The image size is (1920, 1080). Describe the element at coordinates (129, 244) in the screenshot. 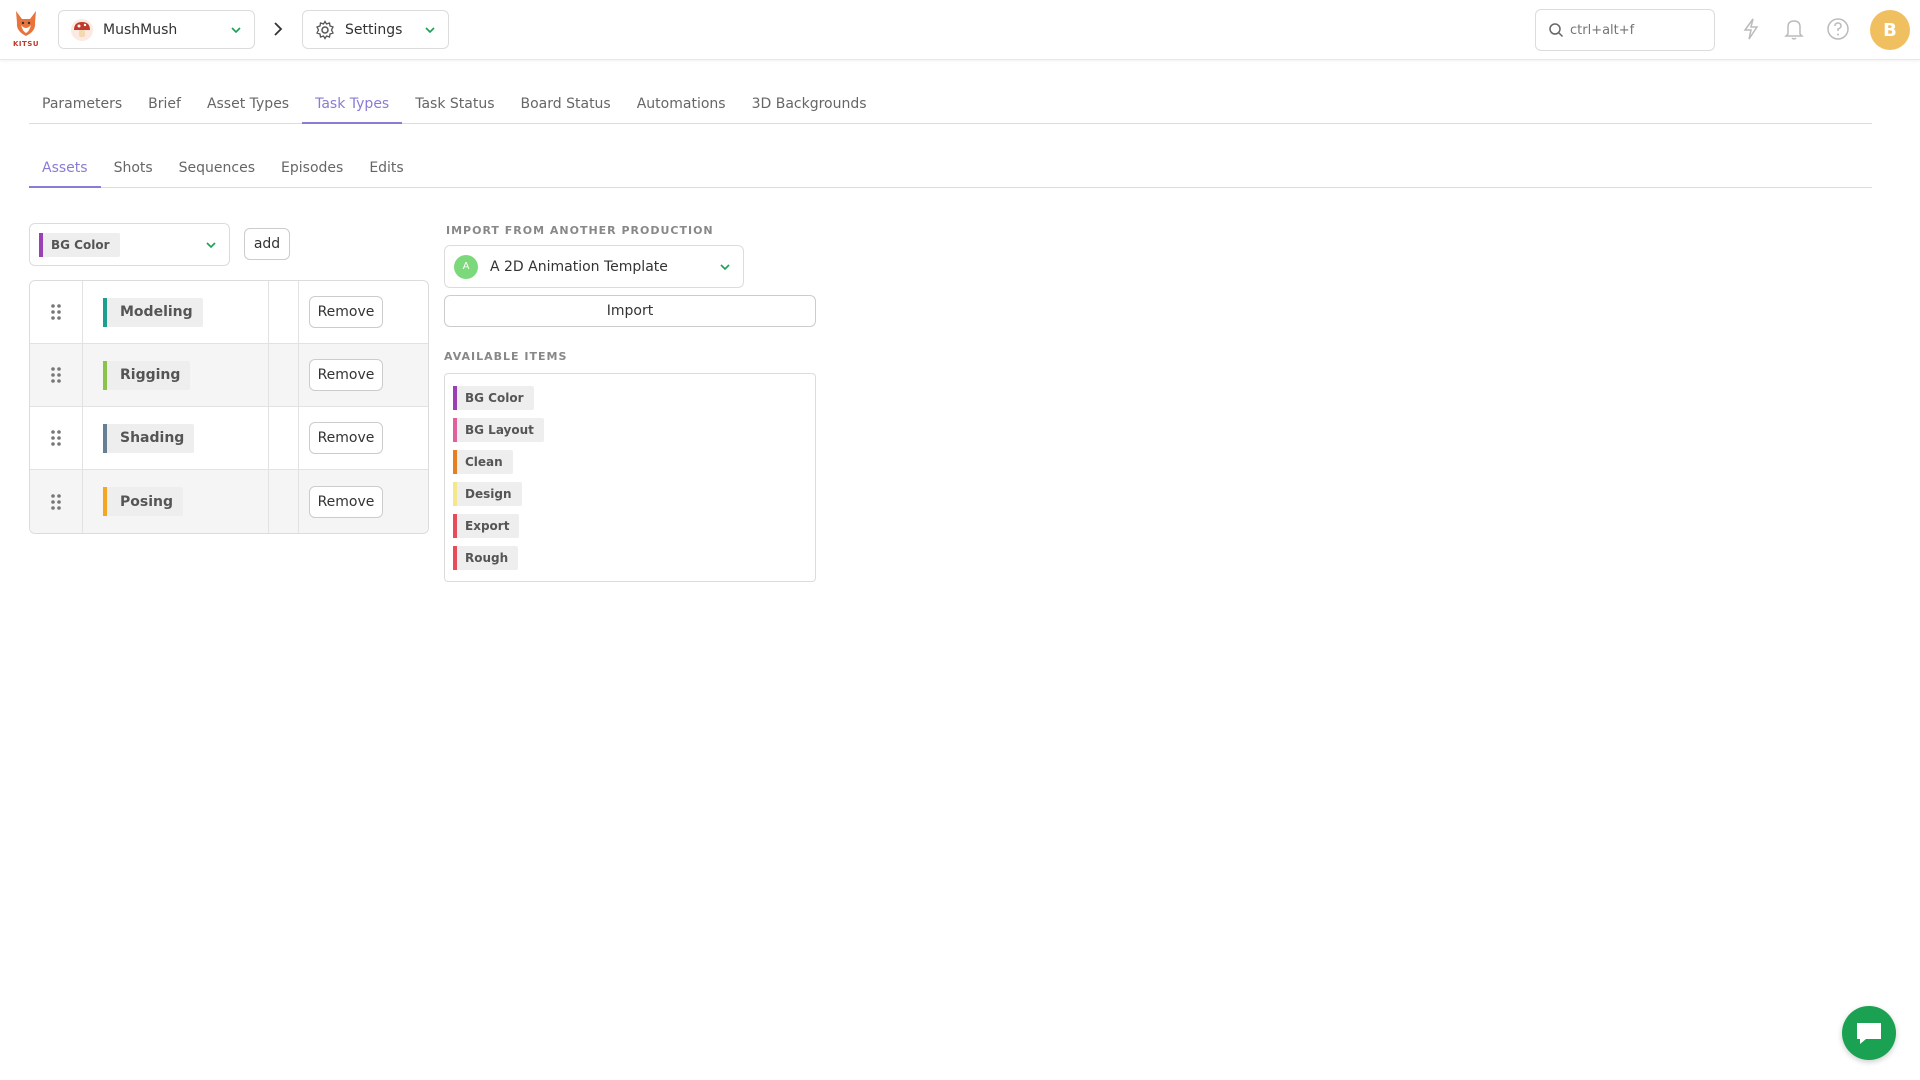

I see `task-type-select: BG Color` at that location.